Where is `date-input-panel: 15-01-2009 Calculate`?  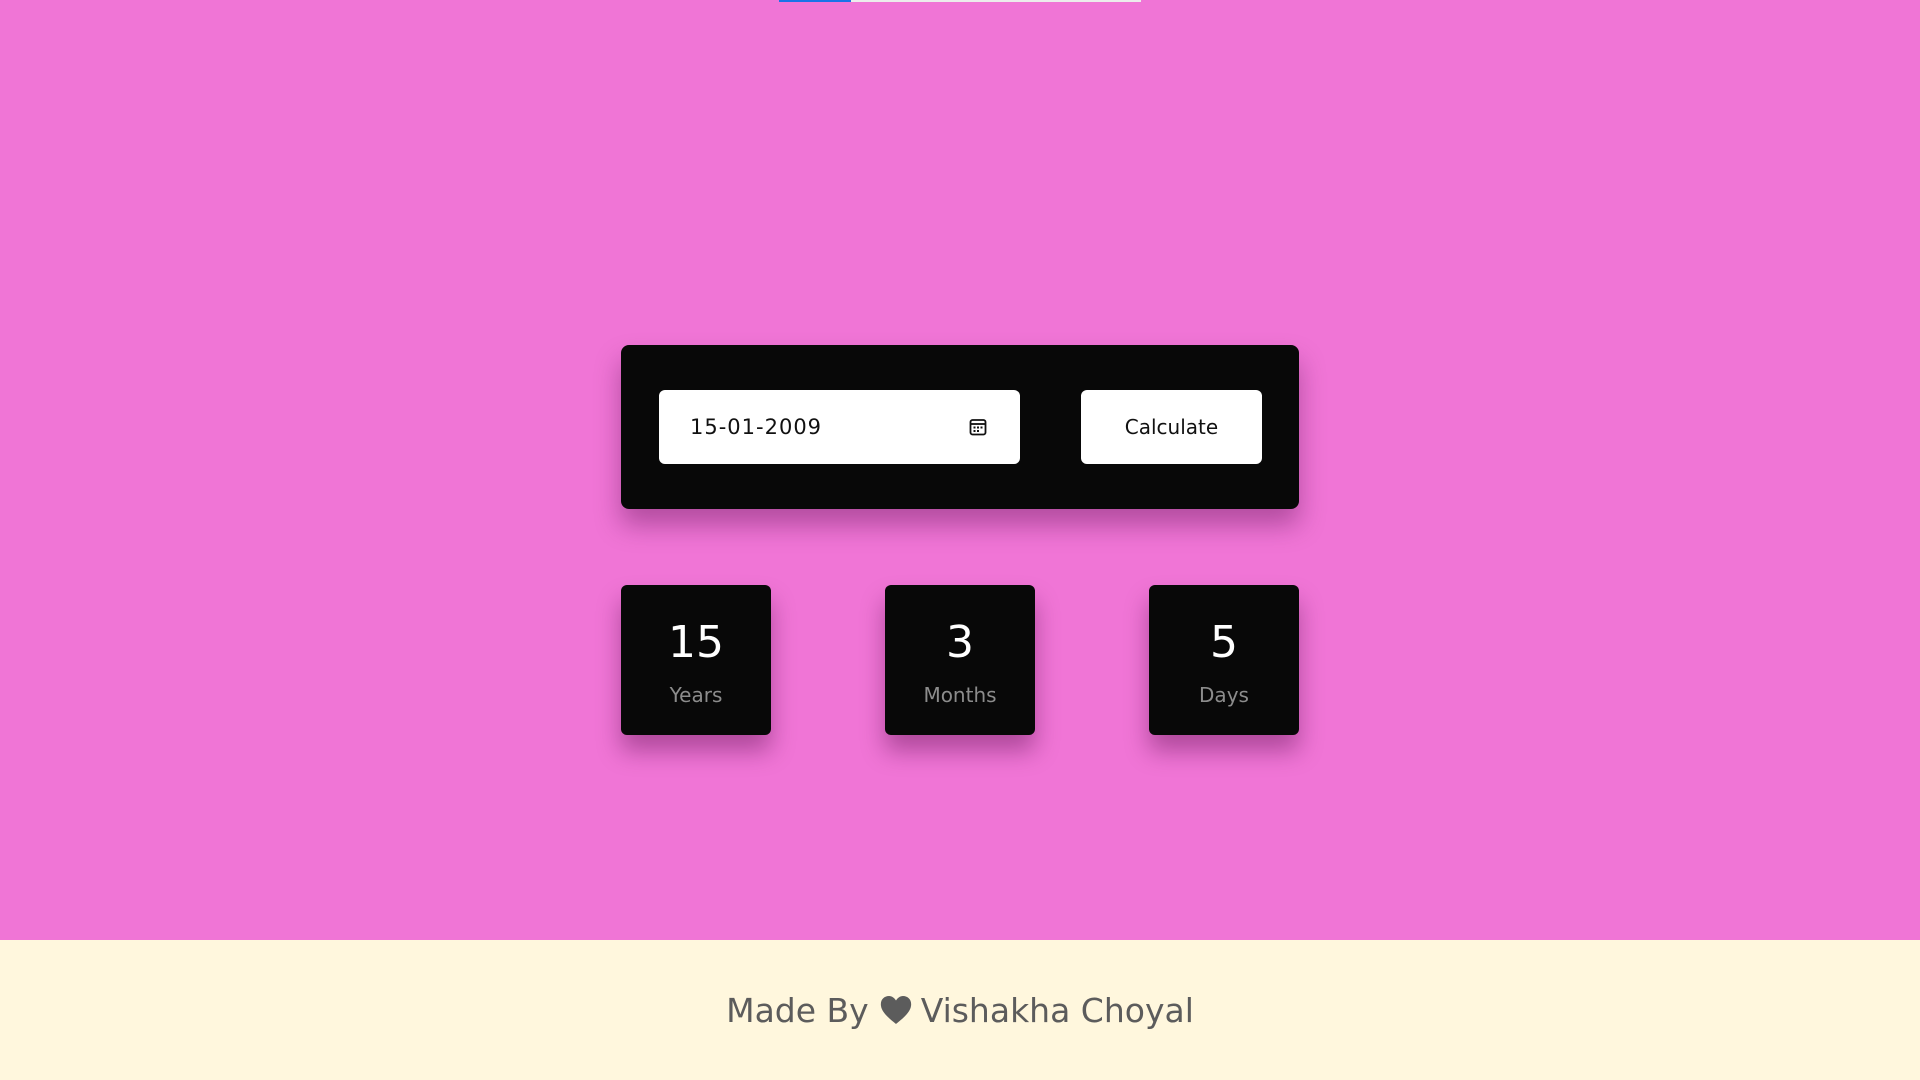
date-input-panel: 15-01-2009 Calculate is located at coordinates (960, 427).